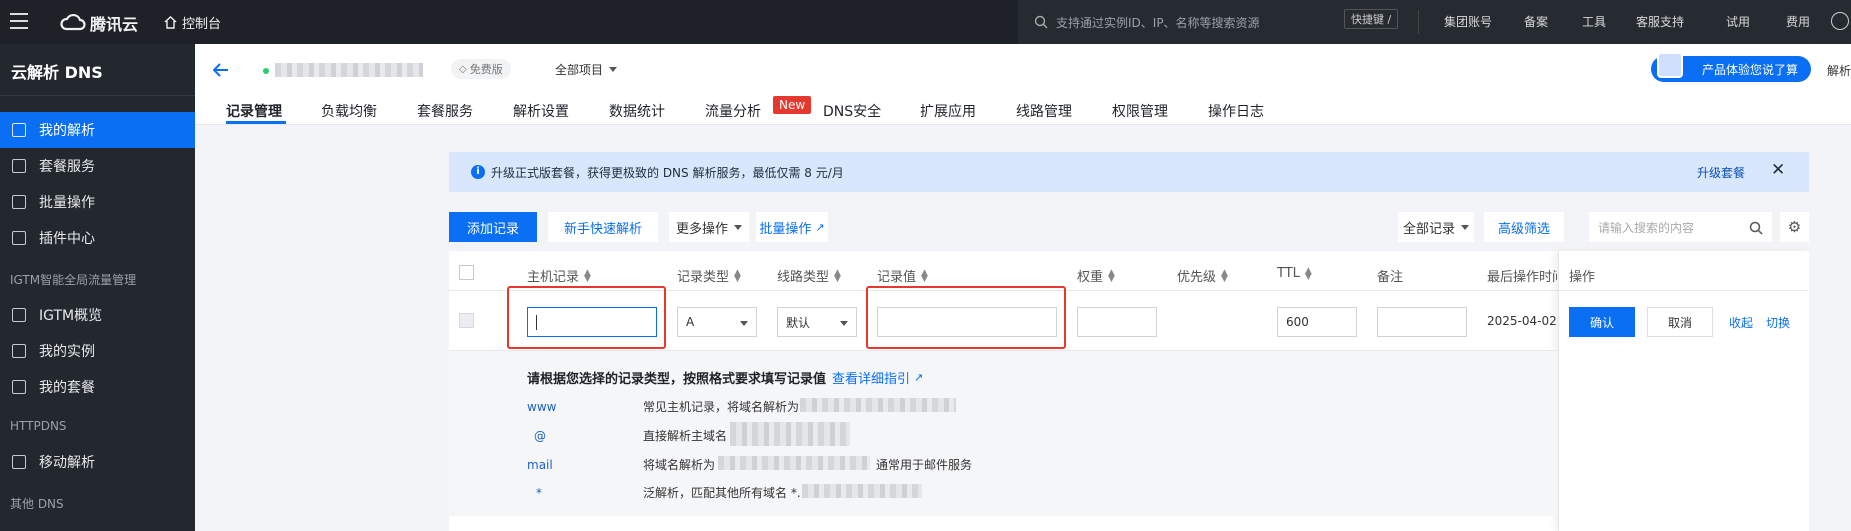 The height and width of the screenshot is (531, 1851). Describe the element at coordinates (1468, 21) in the screenshot. I see `group-account-link: 集团账号` at that location.